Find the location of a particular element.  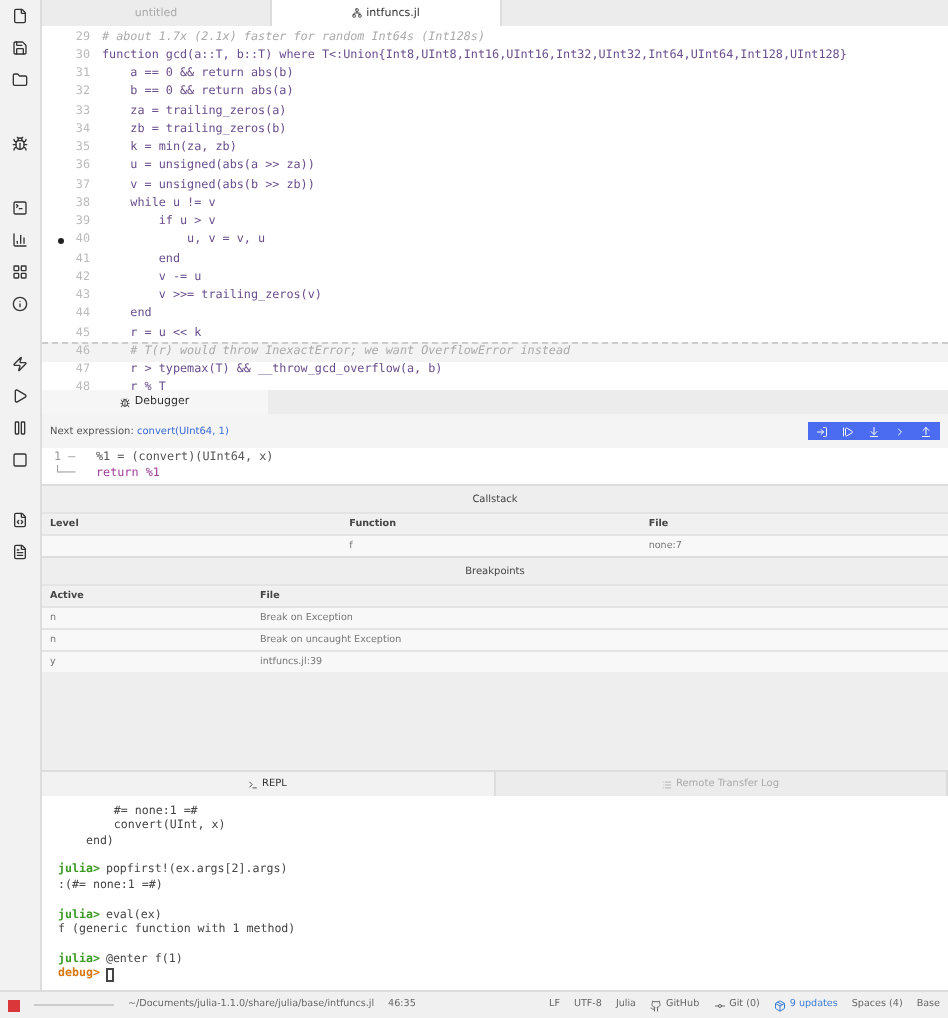

stop-icon is located at coordinates (20, 460).